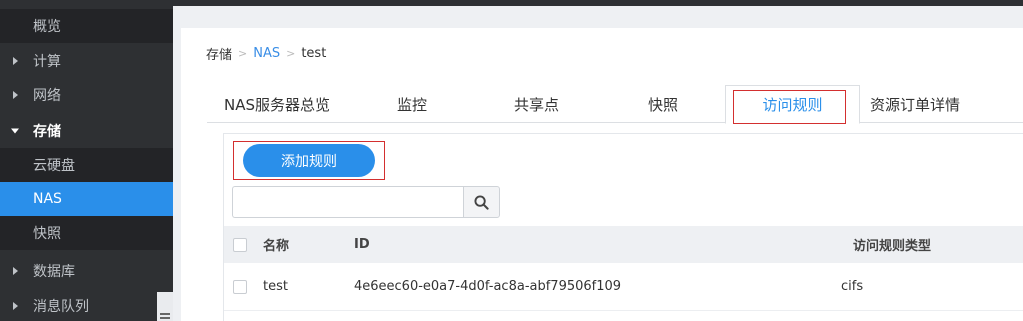 Image resolution: width=1023 pixels, height=321 pixels. I want to click on tab-label: NAS服务器总览, so click(277, 104).